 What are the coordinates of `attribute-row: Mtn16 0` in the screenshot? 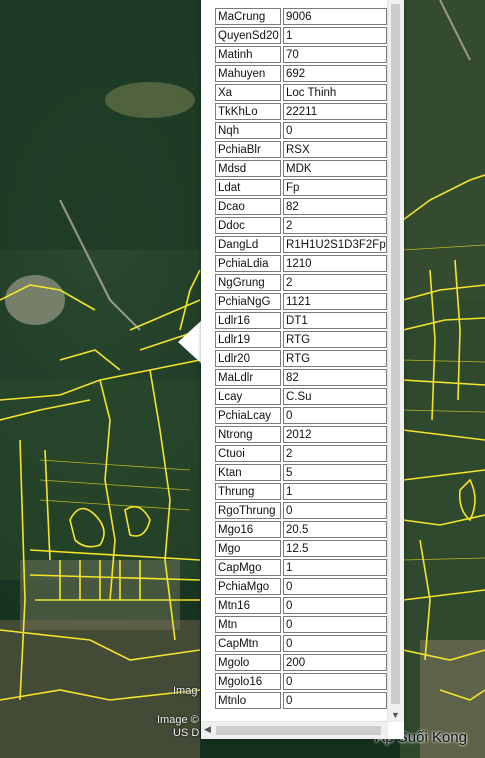 It's located at (301, 605).